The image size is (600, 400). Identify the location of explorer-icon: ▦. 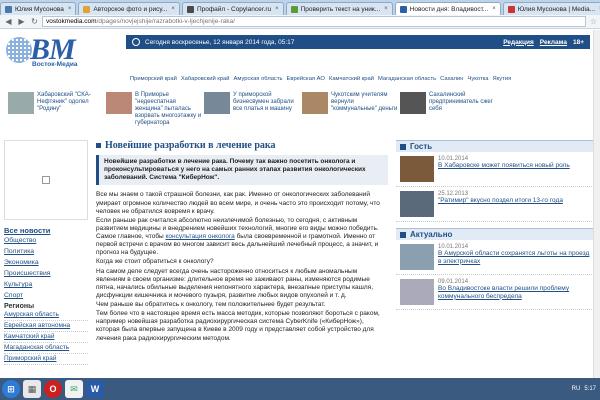
(32, 389).